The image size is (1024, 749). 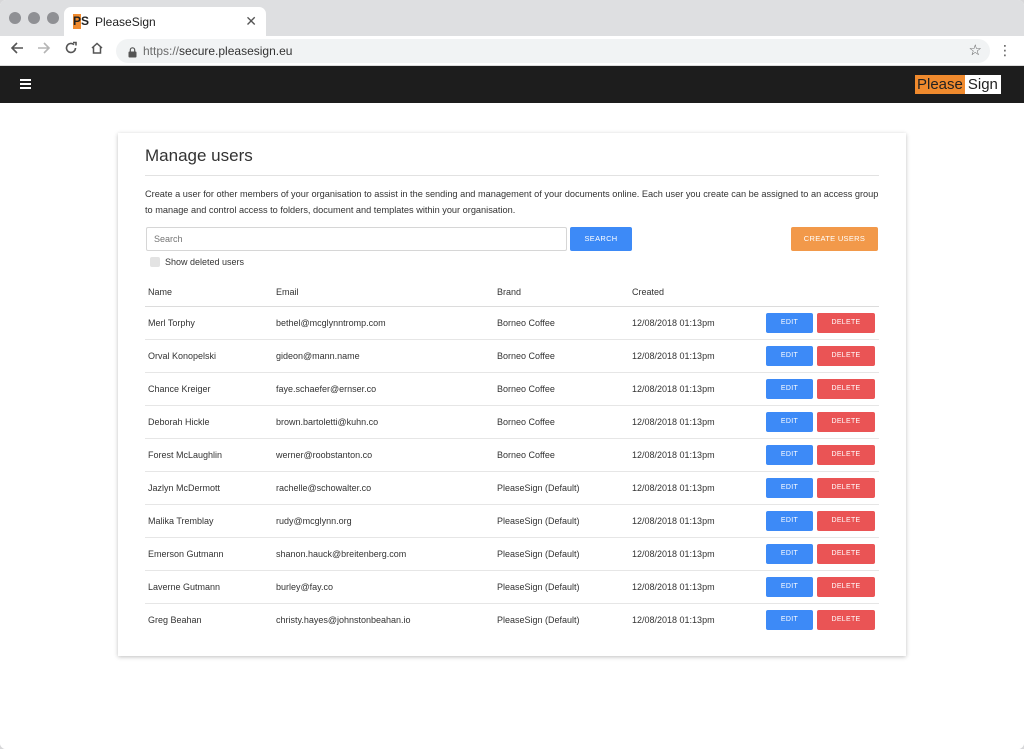 I want to click on back-arrow-icon, so click(x=17, y=50).